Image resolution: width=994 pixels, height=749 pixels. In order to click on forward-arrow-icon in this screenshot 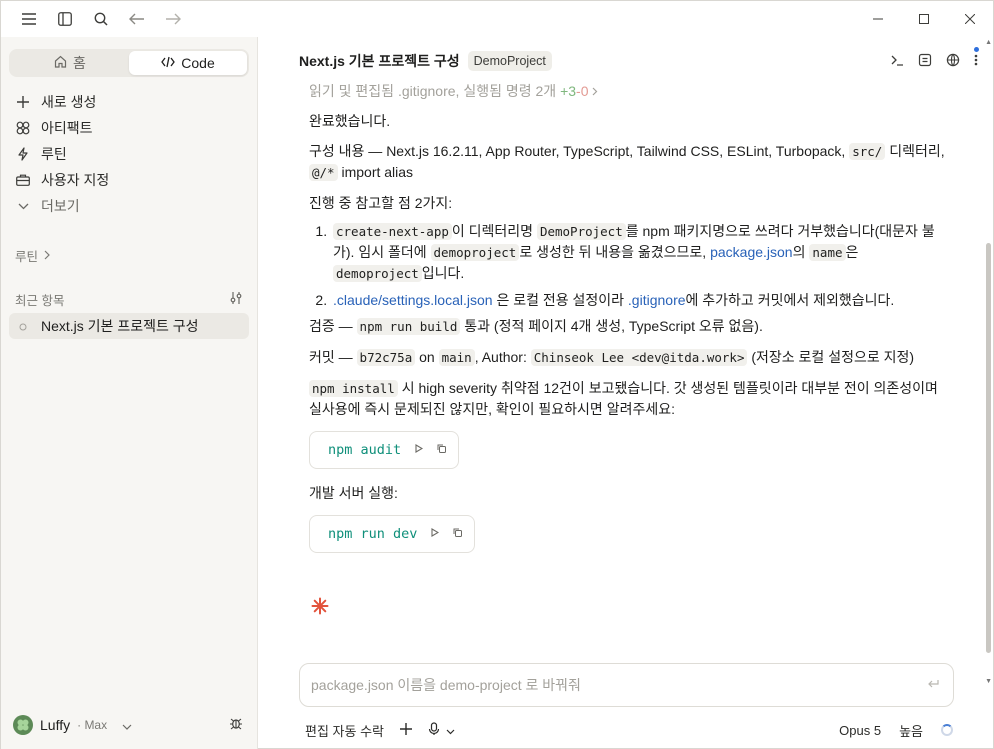, I will do `click(173, 19)`.